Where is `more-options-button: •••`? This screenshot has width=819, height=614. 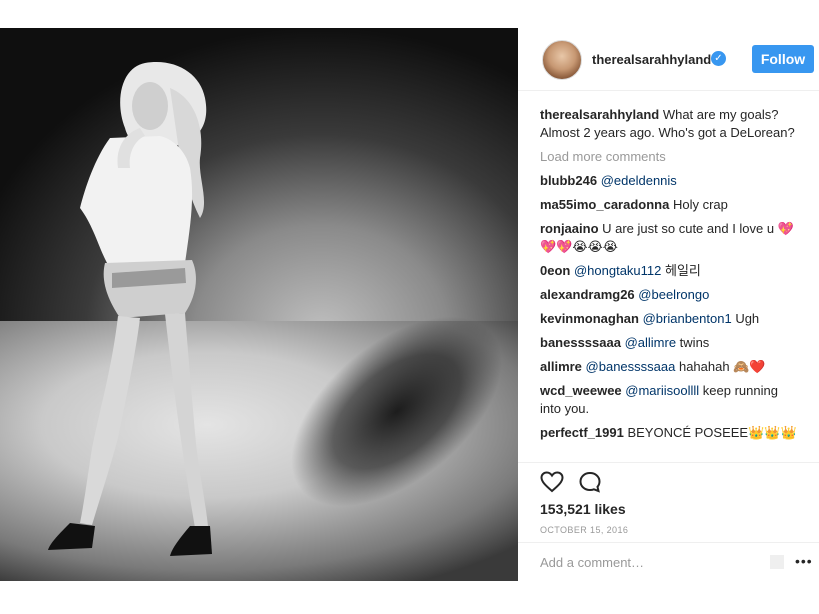
more-options-button: ••• is located at coordinates (804, 561).